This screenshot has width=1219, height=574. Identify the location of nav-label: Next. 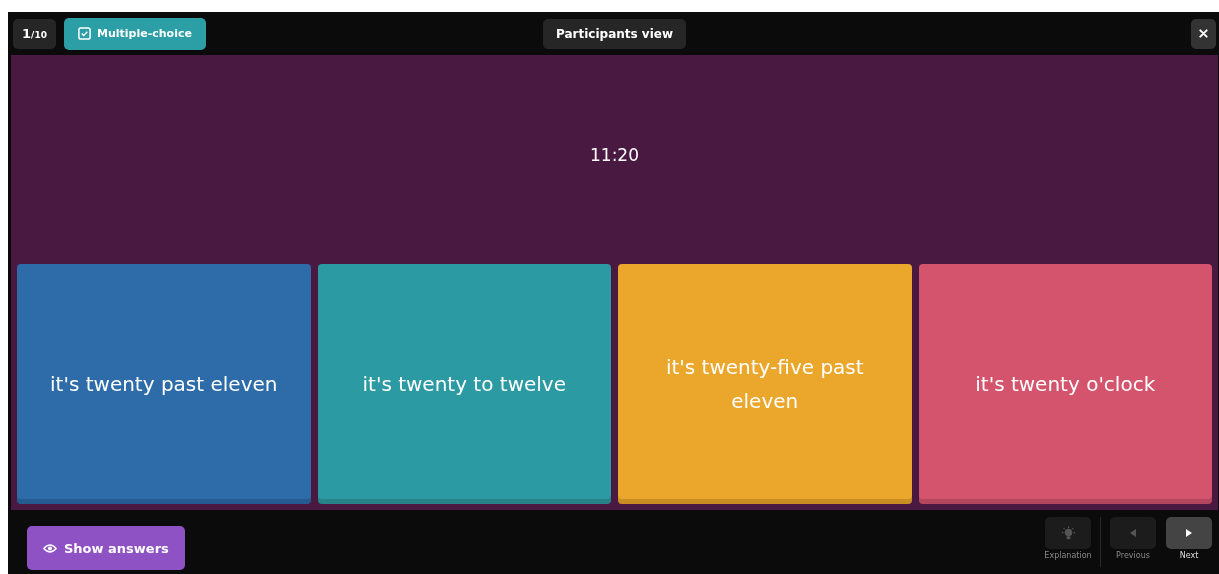
(1189, 555).